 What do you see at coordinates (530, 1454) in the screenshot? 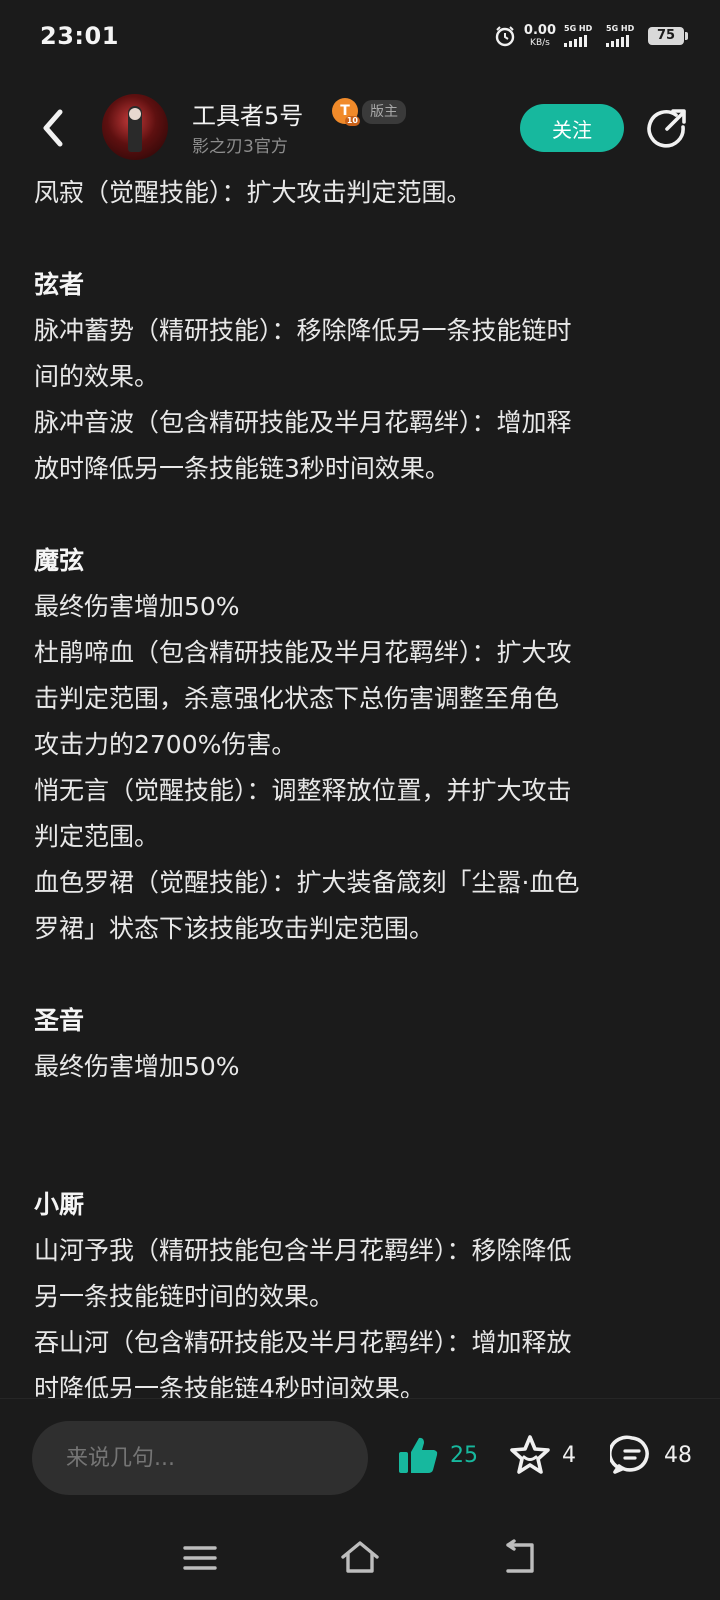
I see `star-icon` at bounding box center [530, 1454].